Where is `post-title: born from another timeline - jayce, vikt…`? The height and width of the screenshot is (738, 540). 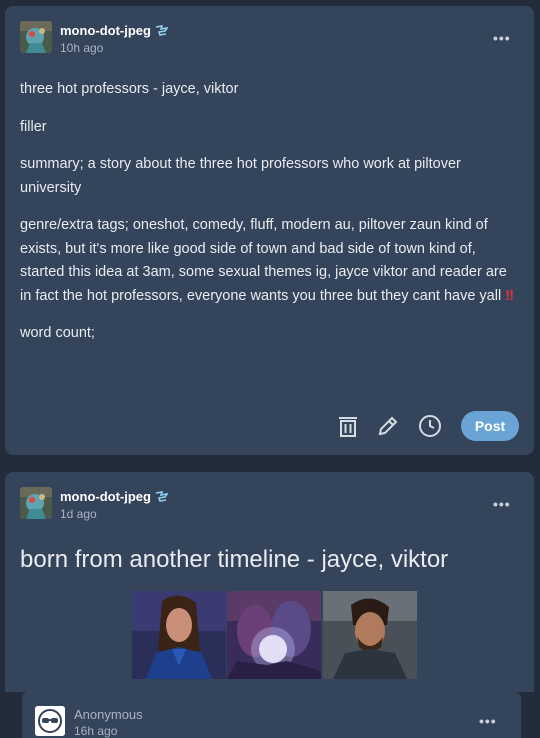 post-title: born from another timeline - jayce, vikt… is located at coordinates (234, 559).